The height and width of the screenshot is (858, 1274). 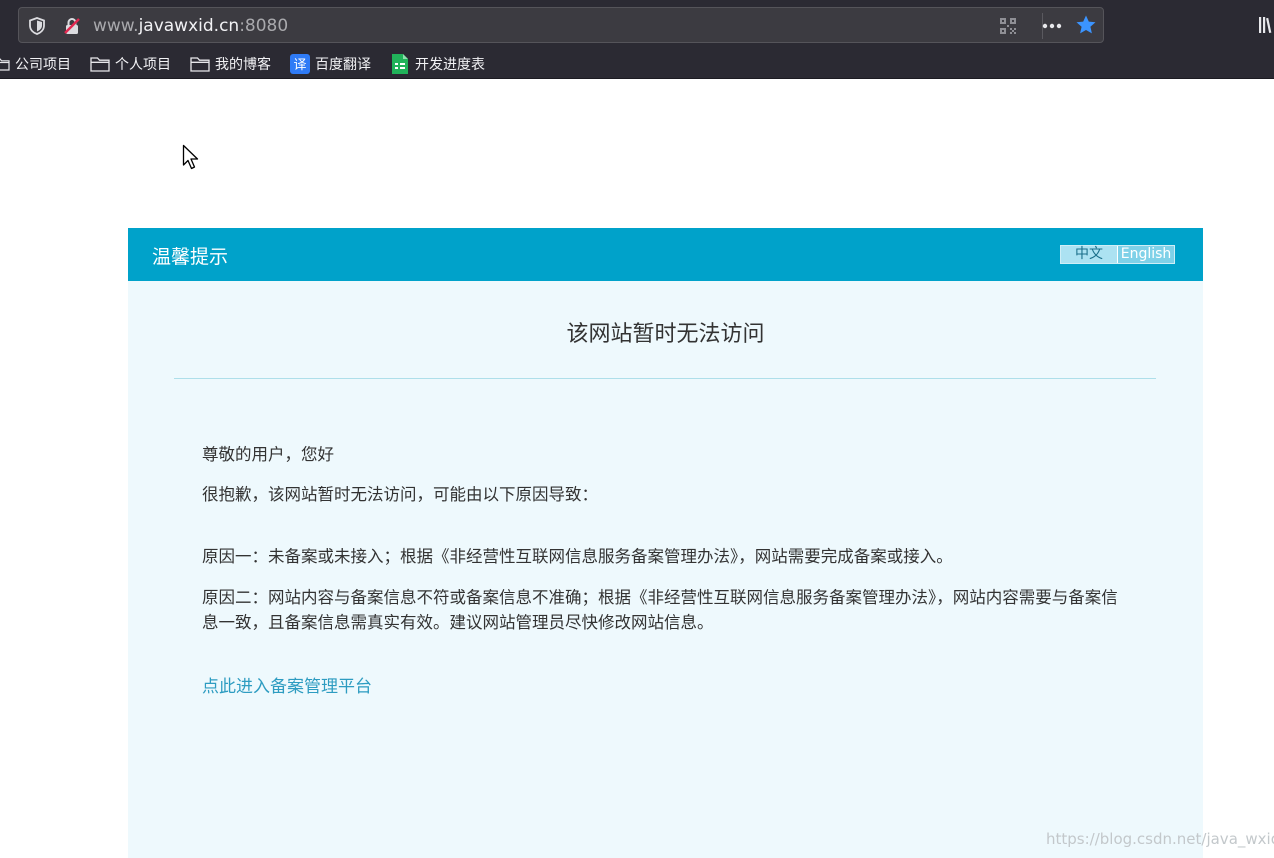 What do you see at coordinates (1008, 26) in the screenshot?
I see `qr-code-icon` at bounding box center [1008, 26].